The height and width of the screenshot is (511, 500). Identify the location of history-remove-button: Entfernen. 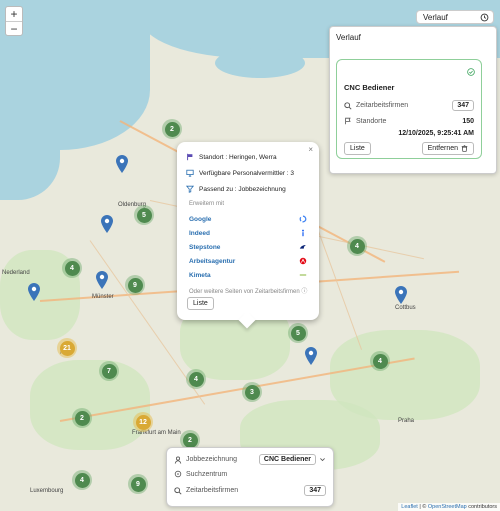
(447, 148).